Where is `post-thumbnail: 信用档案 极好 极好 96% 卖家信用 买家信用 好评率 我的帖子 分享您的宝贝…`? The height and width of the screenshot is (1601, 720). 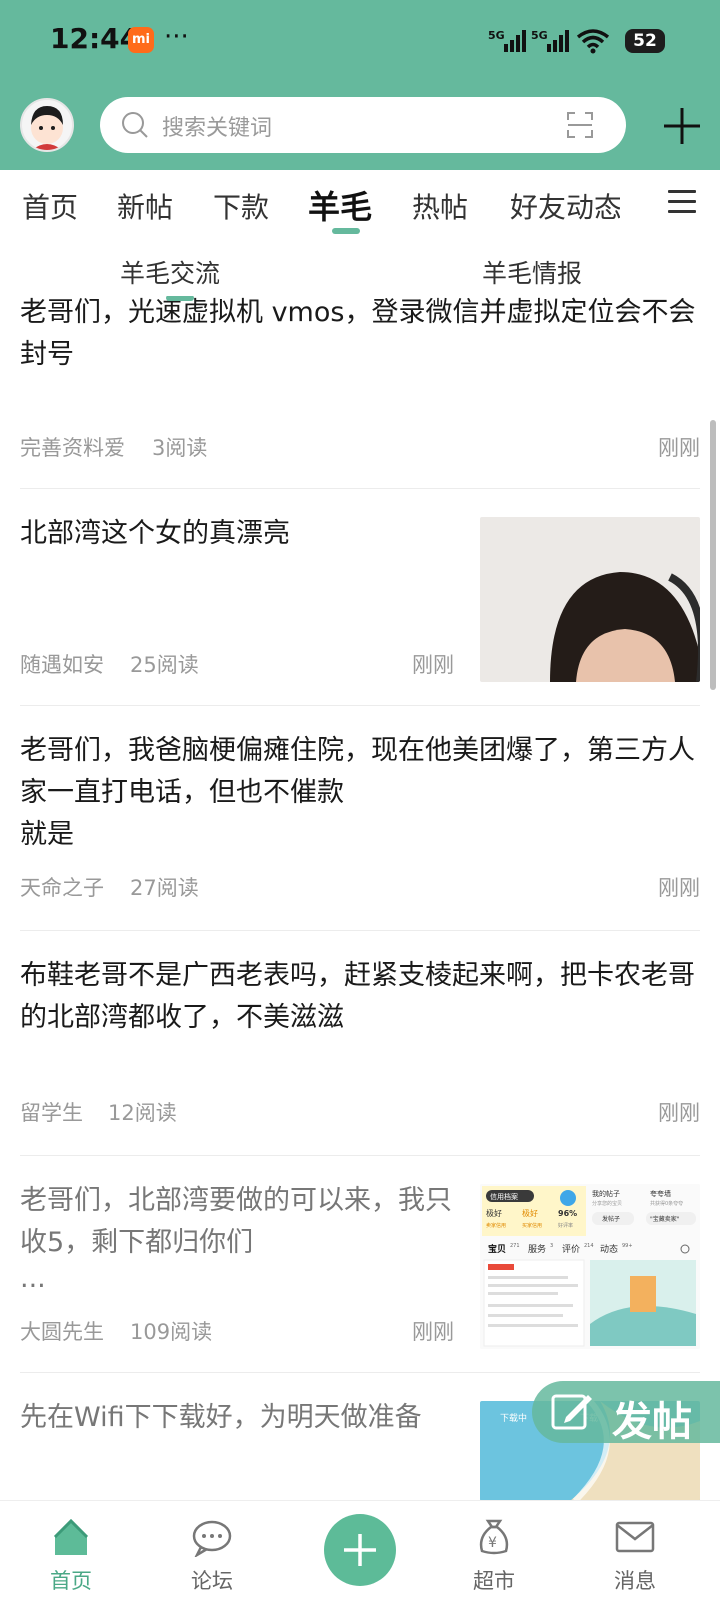 post-thumbnail: 信用档案 极好 极好 96% 卖家信用 买家信用 好评率 我的帖子 分享您的宝贝… is located at coordinates (590, 1266).